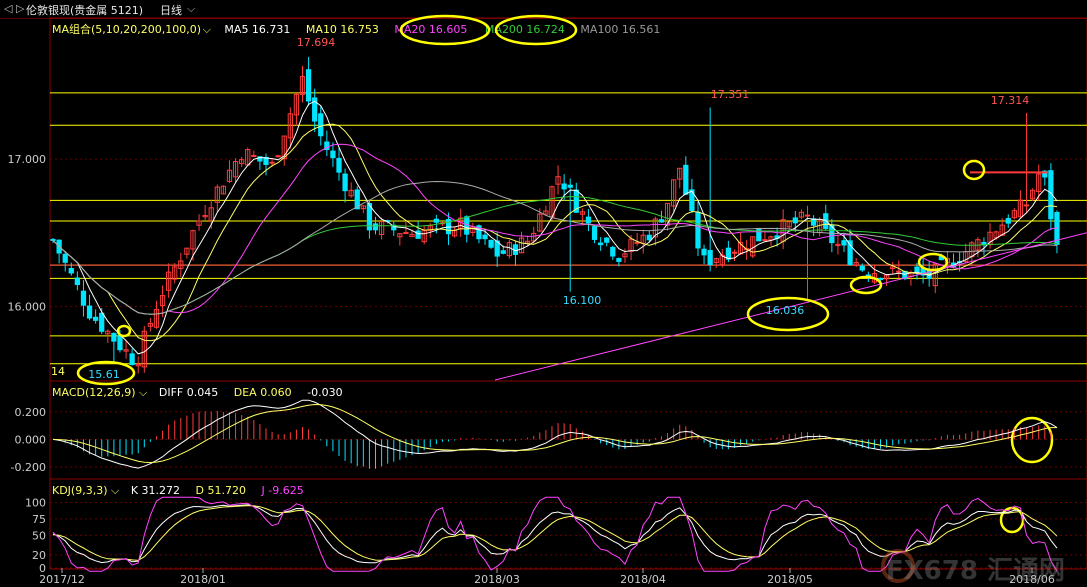 The image size is (1087, 587). Describe the element at coordinates (35, 503) in the screenshot. I see `kdj-y-tick-label: 100` at that location.